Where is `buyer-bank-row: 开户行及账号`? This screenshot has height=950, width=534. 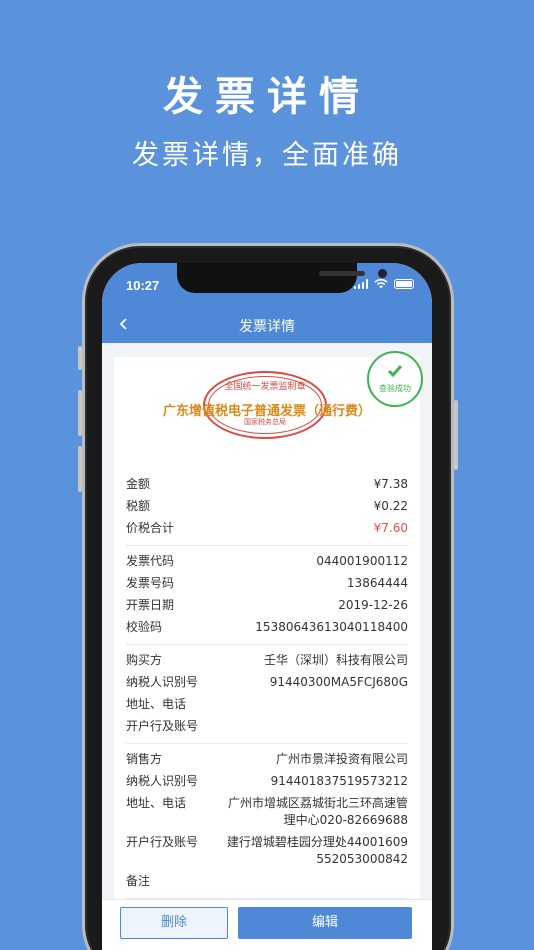 buyer-bank-row: 开户行及账号 is located at coordinates (162, 725).